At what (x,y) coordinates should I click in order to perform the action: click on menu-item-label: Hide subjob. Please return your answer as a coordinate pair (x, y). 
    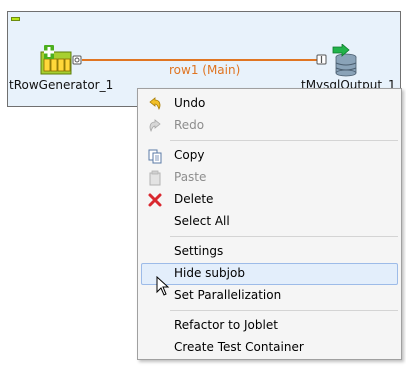
    Looking at the image, I should click on (209, 273).